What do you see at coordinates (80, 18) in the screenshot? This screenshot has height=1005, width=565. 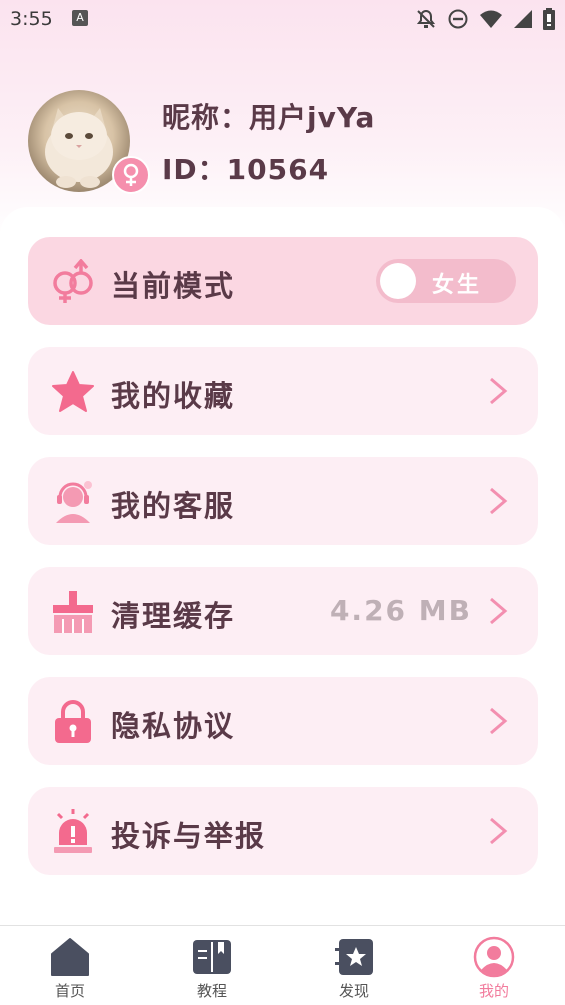 I see `notification-icon: A` at bounding box center [80, 18].